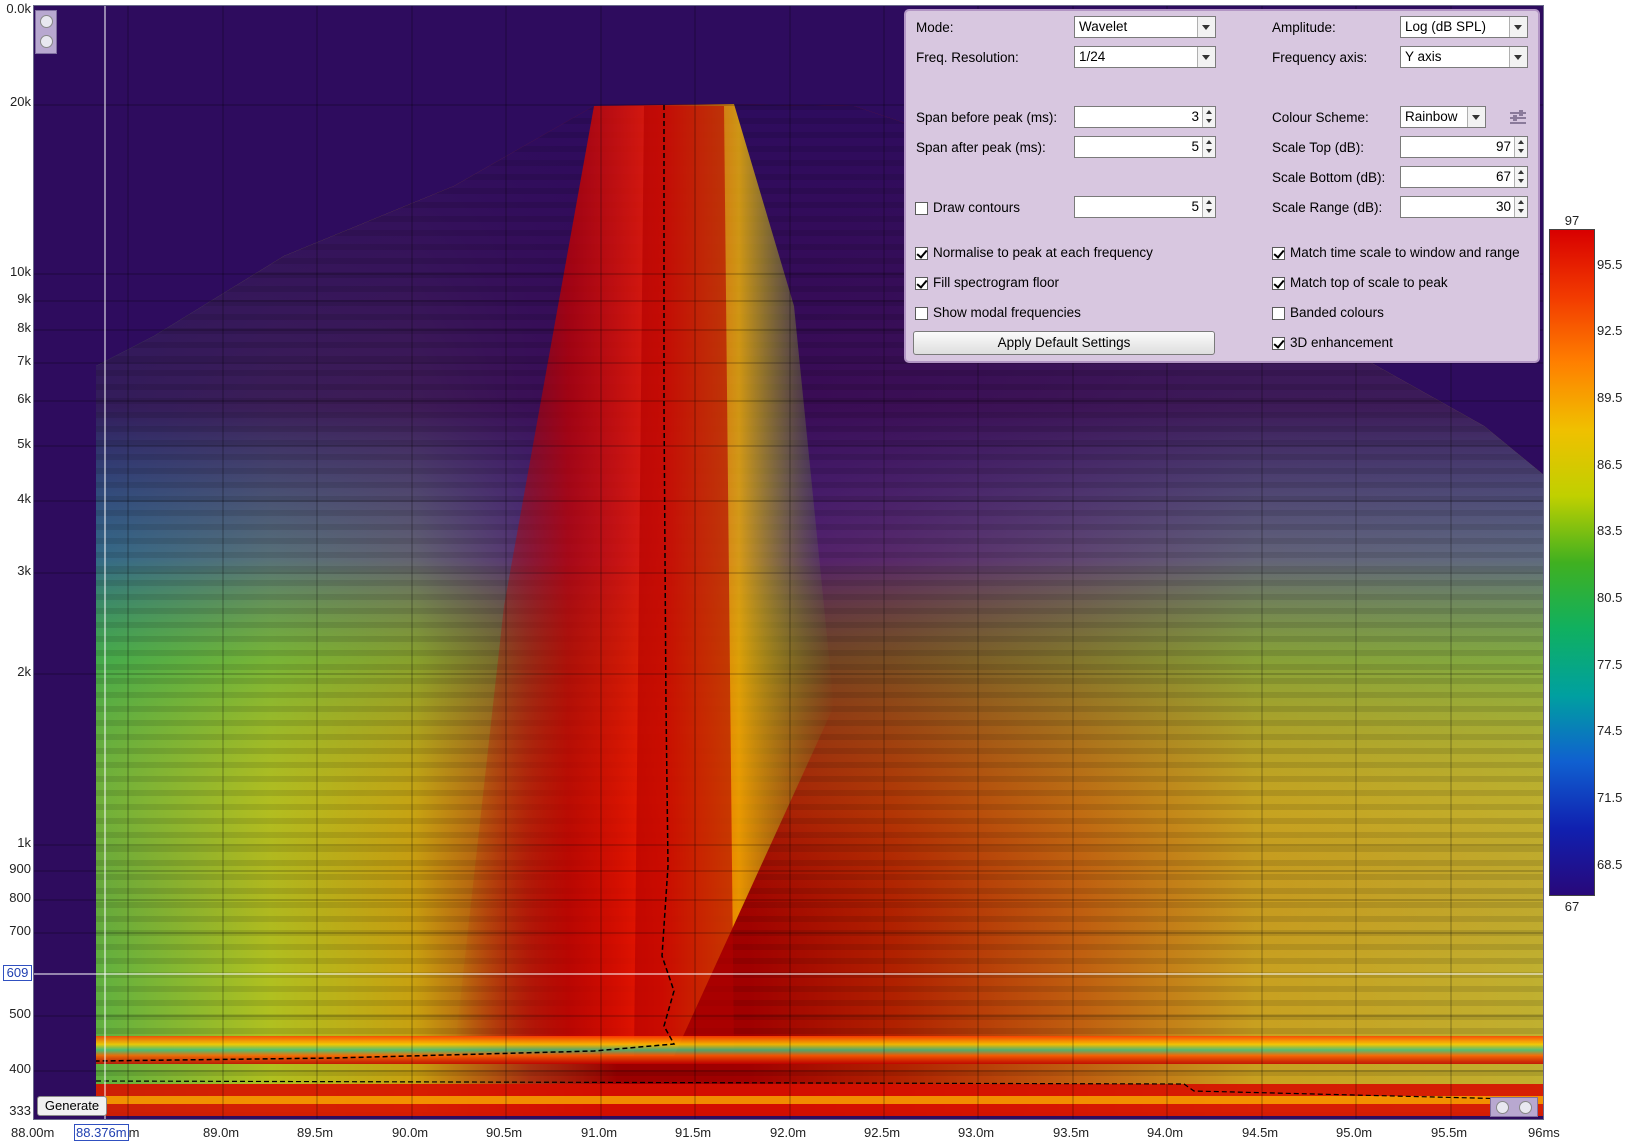 This screenshot has height=1141, width=1630. Describe the element at coordinates (1464, 147) in the screenshot. I see `scale-top-input: 97` at that location.